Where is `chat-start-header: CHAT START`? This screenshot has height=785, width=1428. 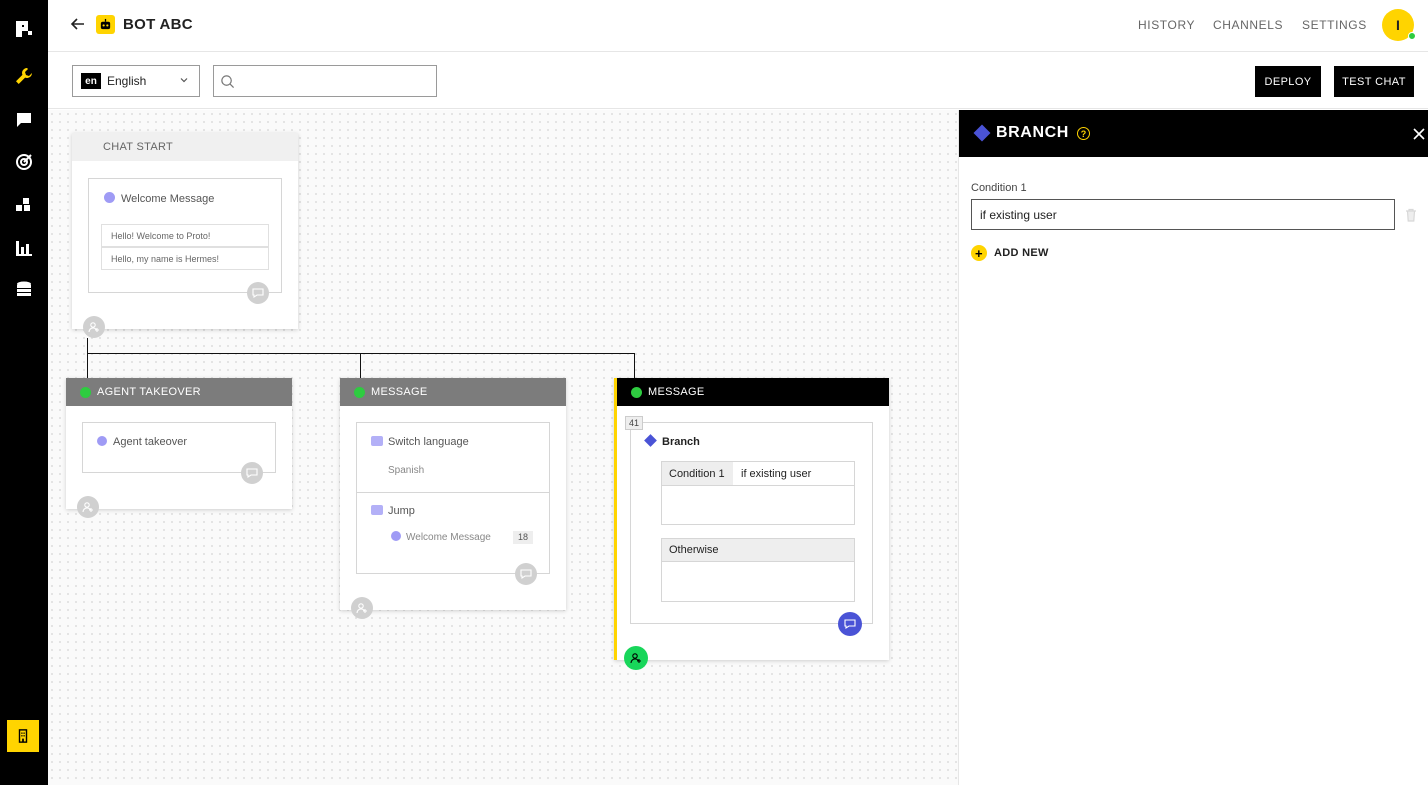 chat-start-header: CHAT START is located at coordinates (185, 147).